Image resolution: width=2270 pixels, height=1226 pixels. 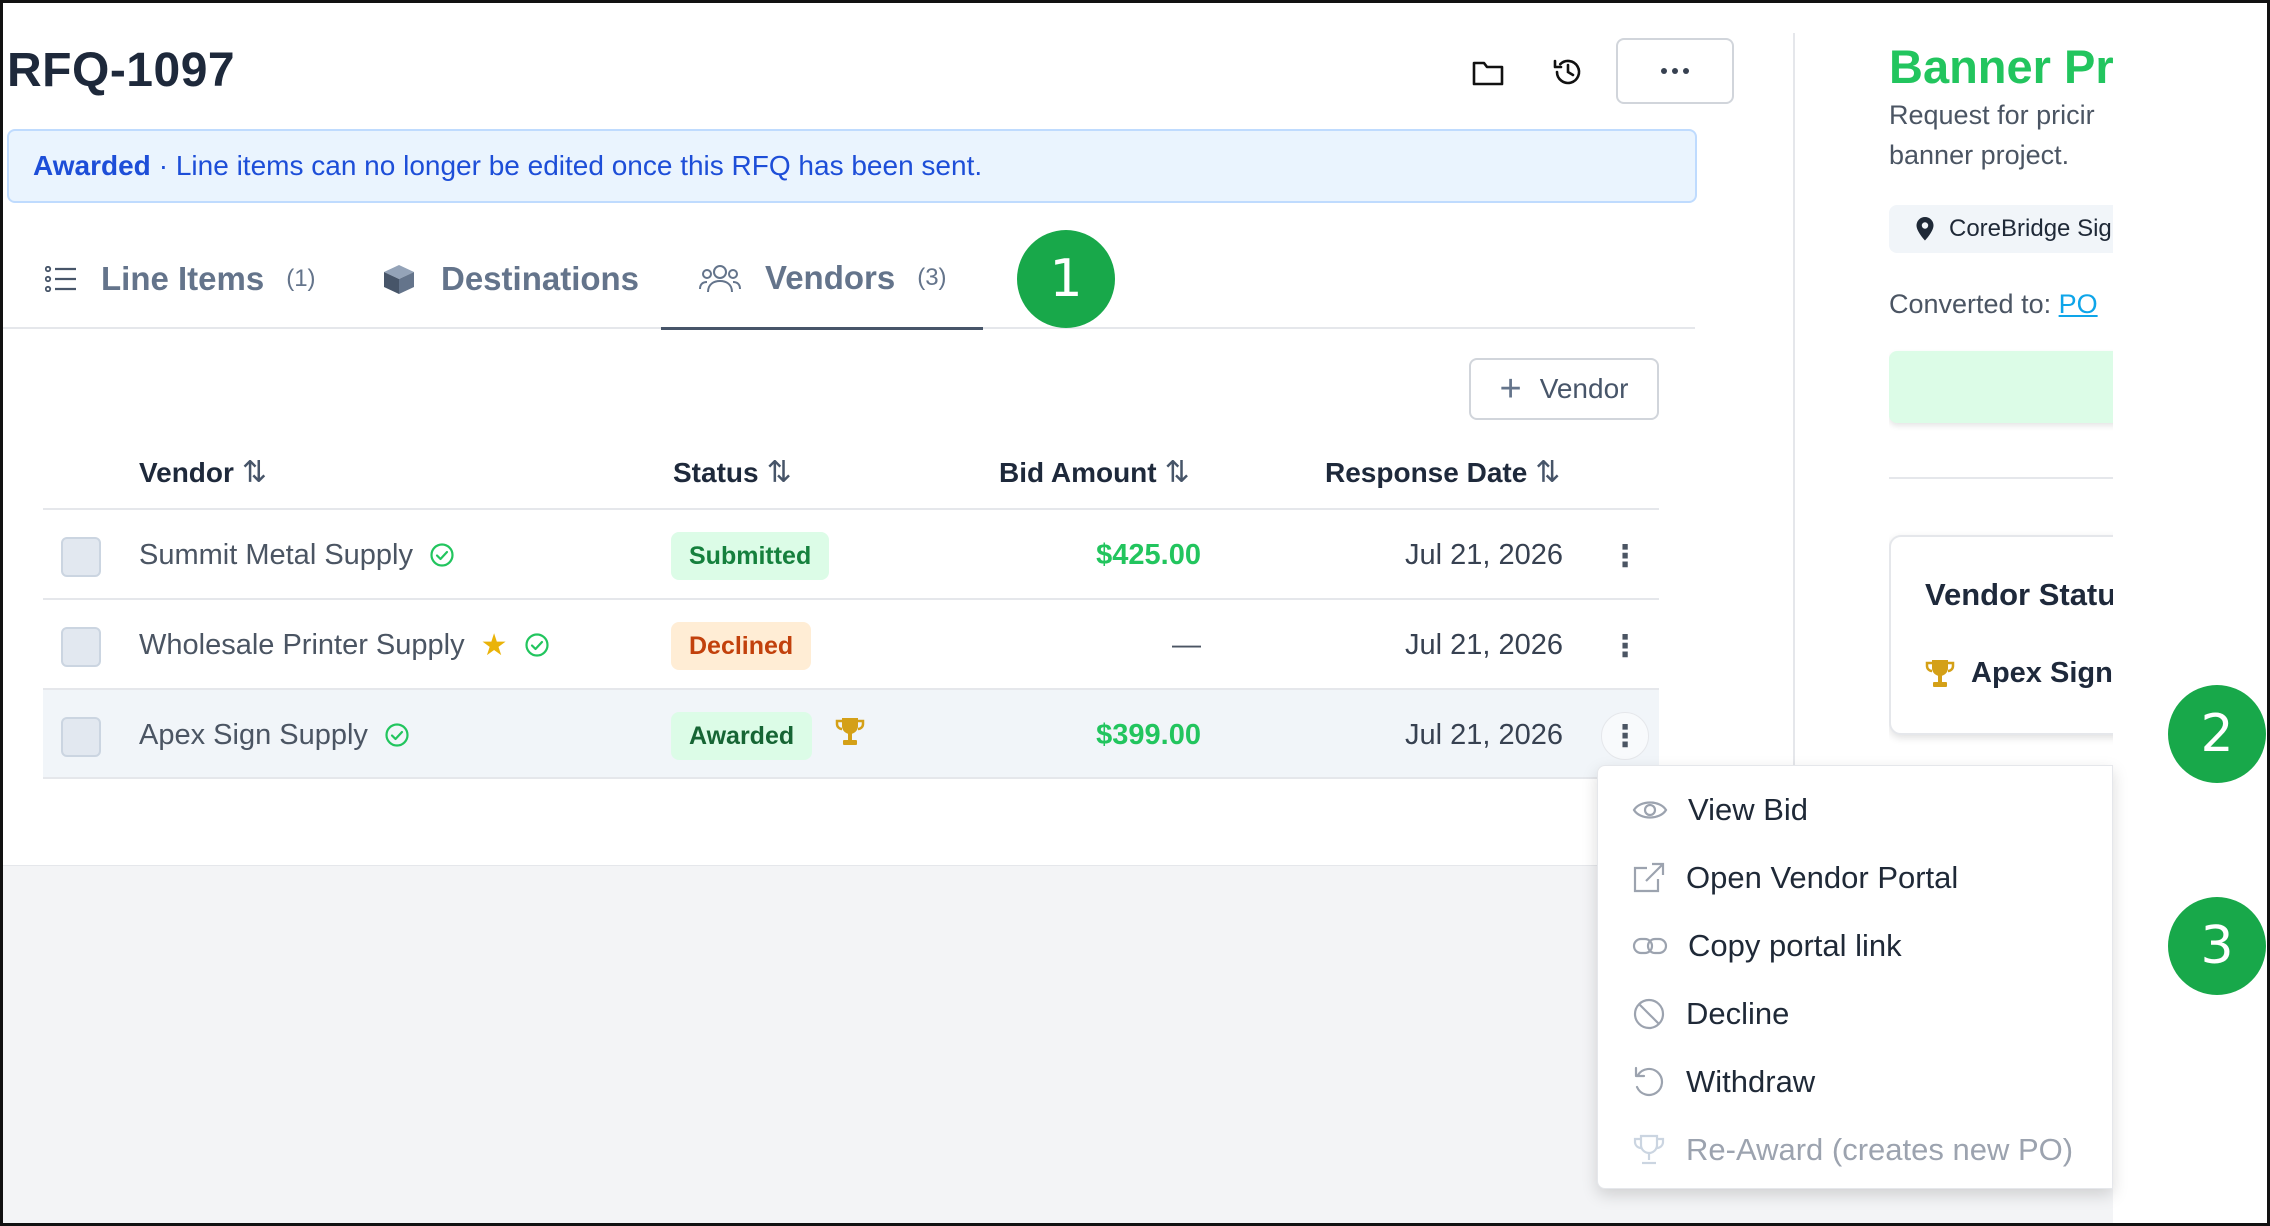 What do you see at coordinates (1822, 877) in the screenshot?
I see `menu-item-label: Open Vendor Portal` at bounding box center [1822, 877].